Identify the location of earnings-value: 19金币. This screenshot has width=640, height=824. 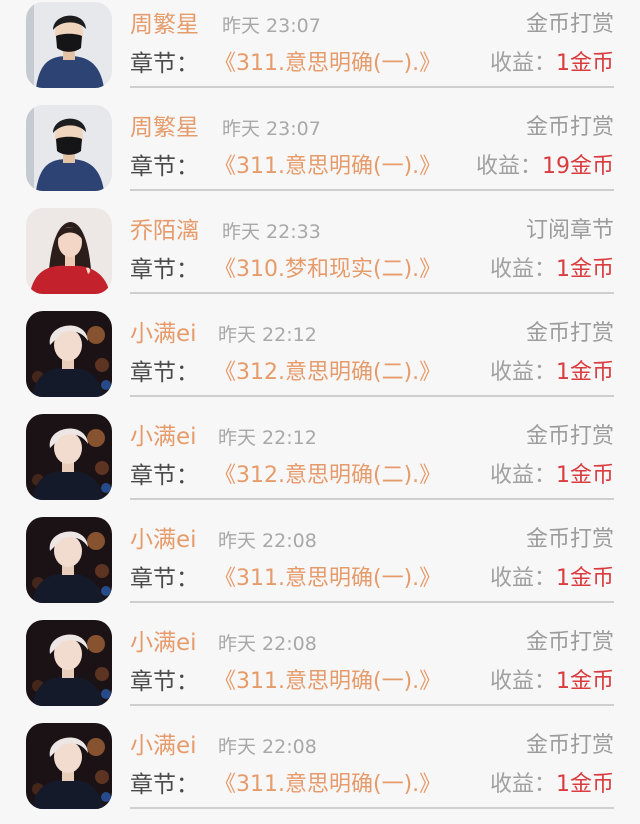
(578, 166).